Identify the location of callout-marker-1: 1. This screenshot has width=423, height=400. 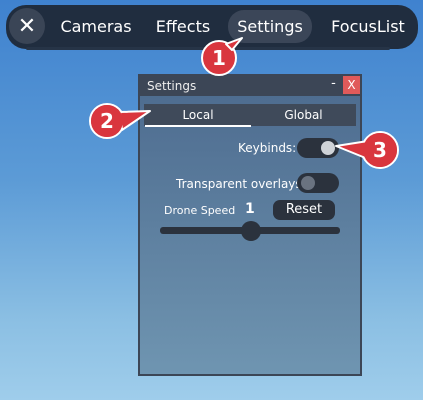
(222, 56).